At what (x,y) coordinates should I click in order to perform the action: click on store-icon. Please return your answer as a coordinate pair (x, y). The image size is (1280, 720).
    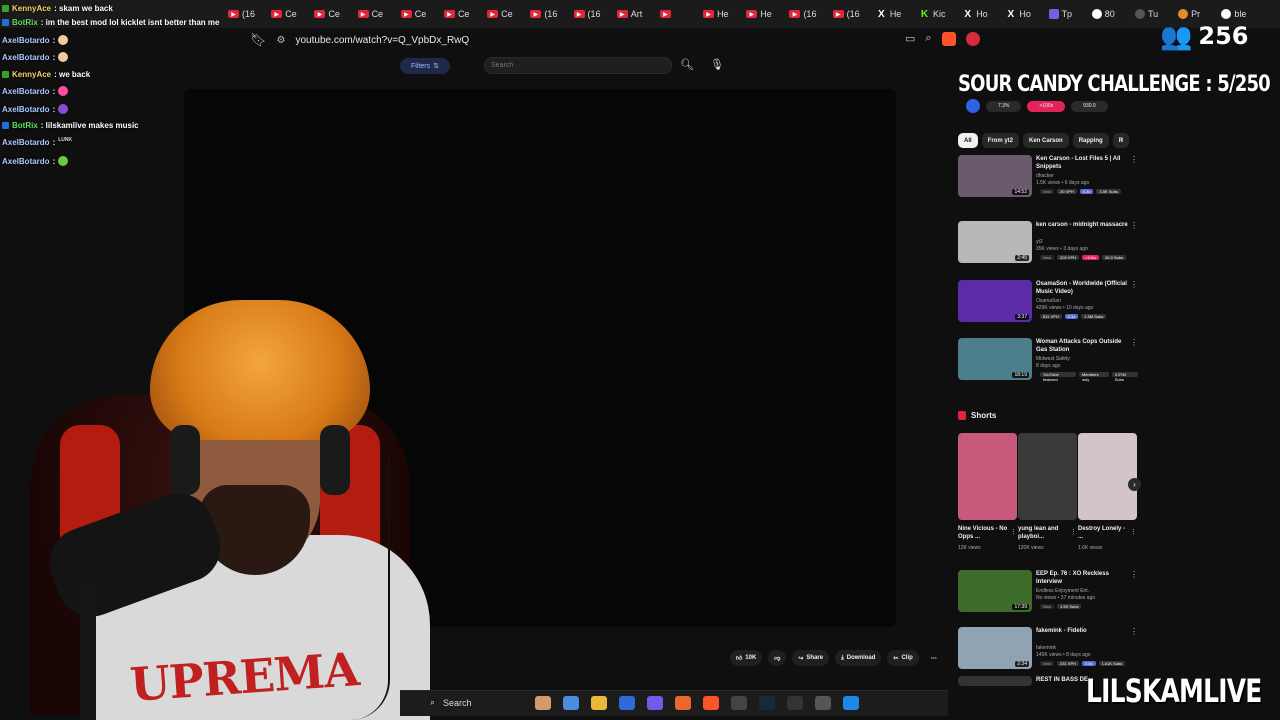
    Looking at the image, I should click on (627, 703).